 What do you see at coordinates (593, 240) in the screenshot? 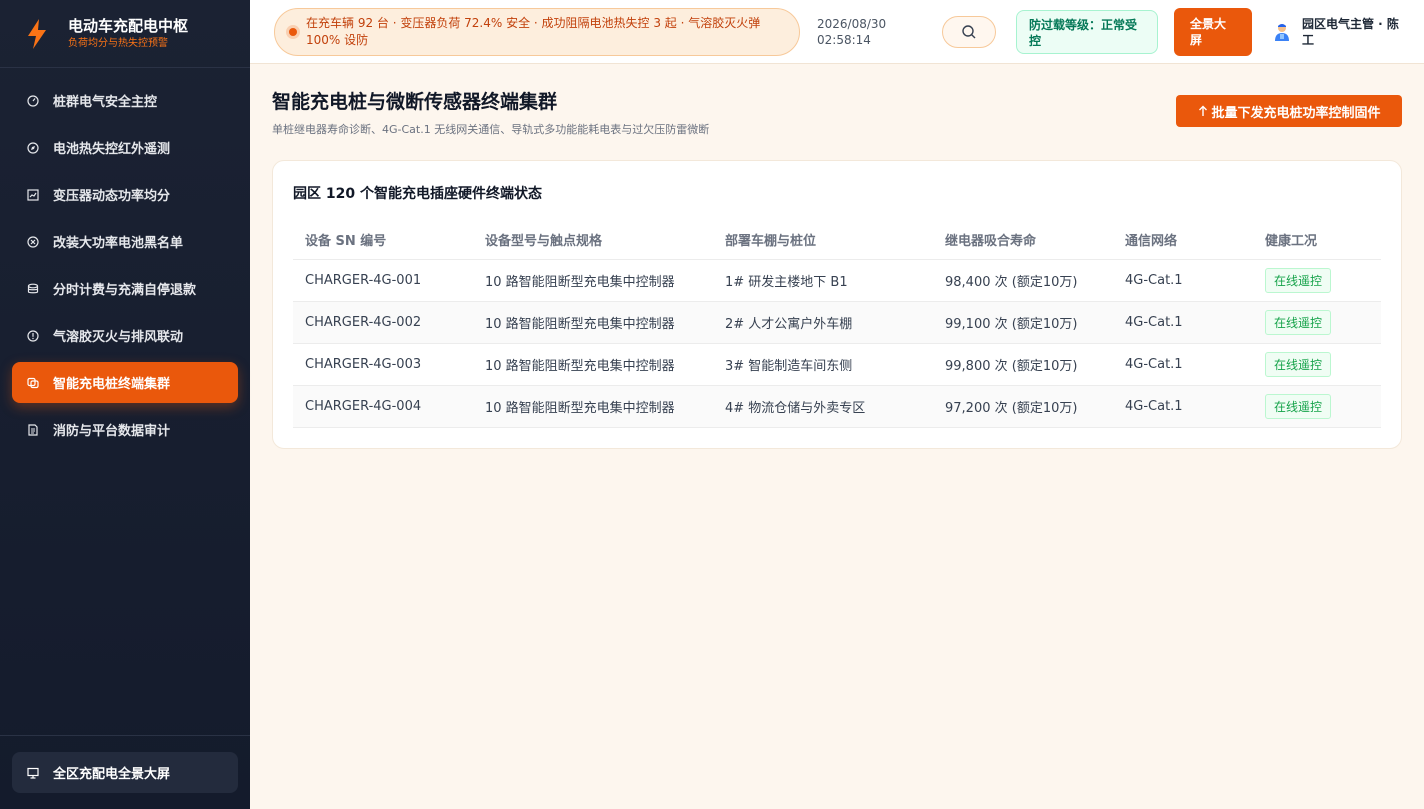
I see `col-model: 设备型号与触点规格` at bounding box center [593, 240].